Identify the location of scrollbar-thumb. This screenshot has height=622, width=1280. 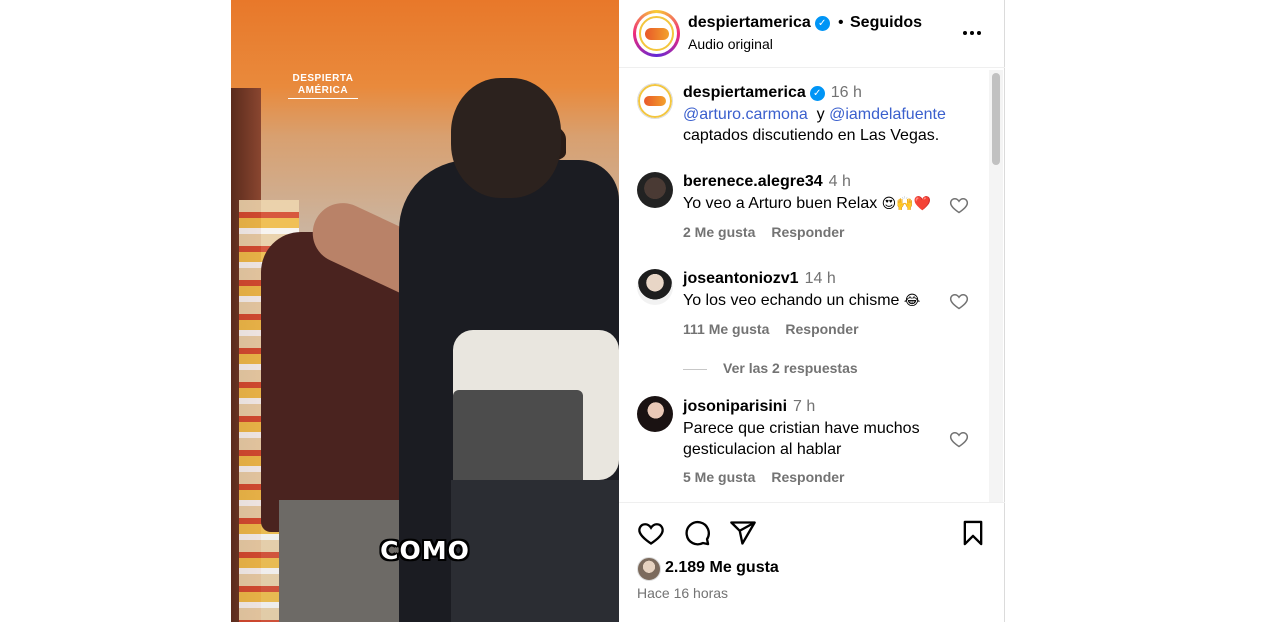
(996, 119).